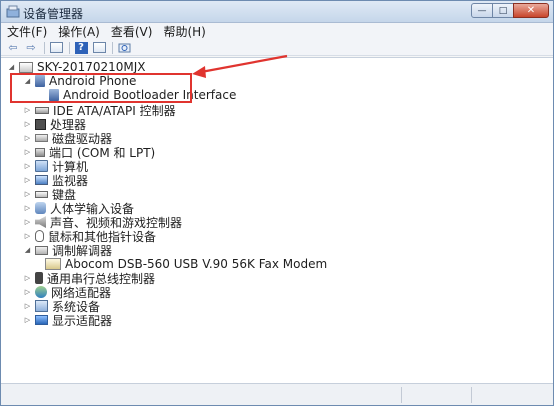 This screenshot has height=406, width=554. I want to click on console-tree-icon, so click(56, 47).